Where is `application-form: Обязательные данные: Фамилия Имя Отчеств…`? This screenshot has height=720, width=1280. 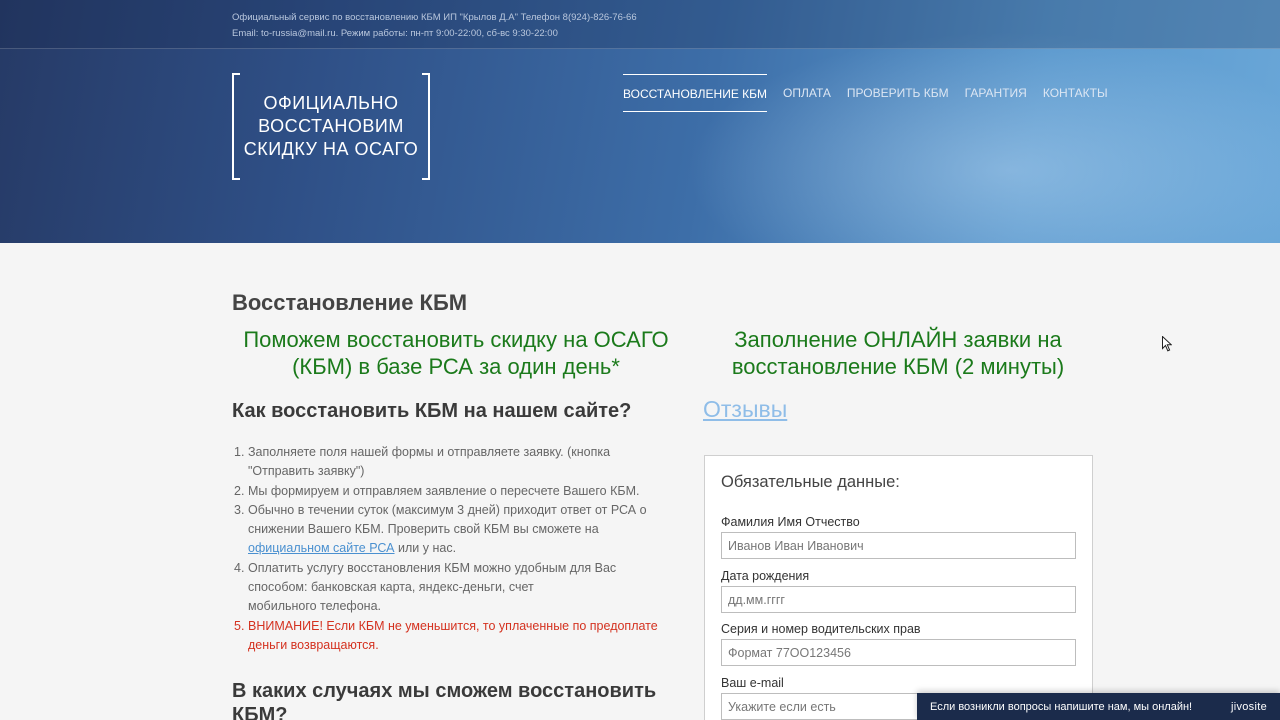 application-form: Обязательные данные: Фамилия Имя Отчеств… is located at coordinates (898, 587).